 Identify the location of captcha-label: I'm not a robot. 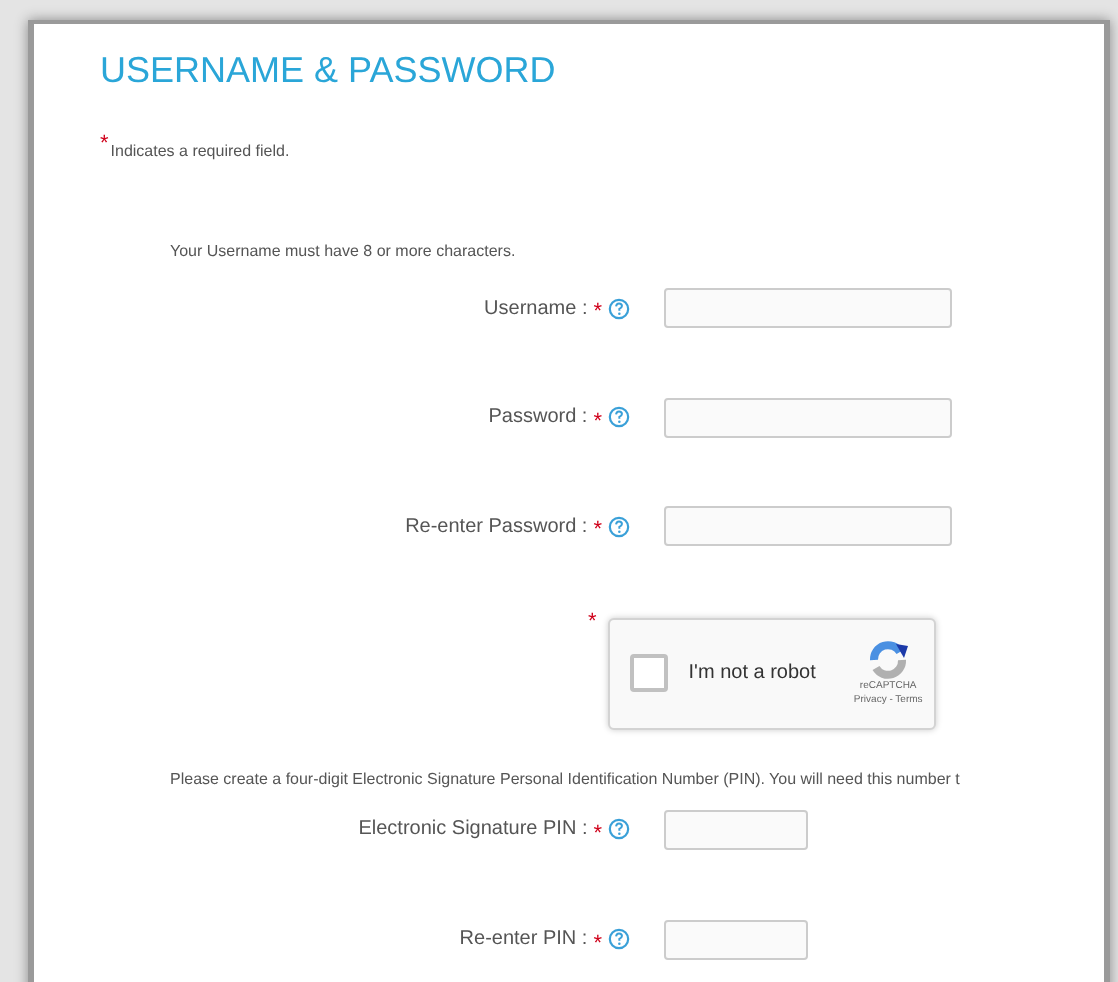
(753, 674).